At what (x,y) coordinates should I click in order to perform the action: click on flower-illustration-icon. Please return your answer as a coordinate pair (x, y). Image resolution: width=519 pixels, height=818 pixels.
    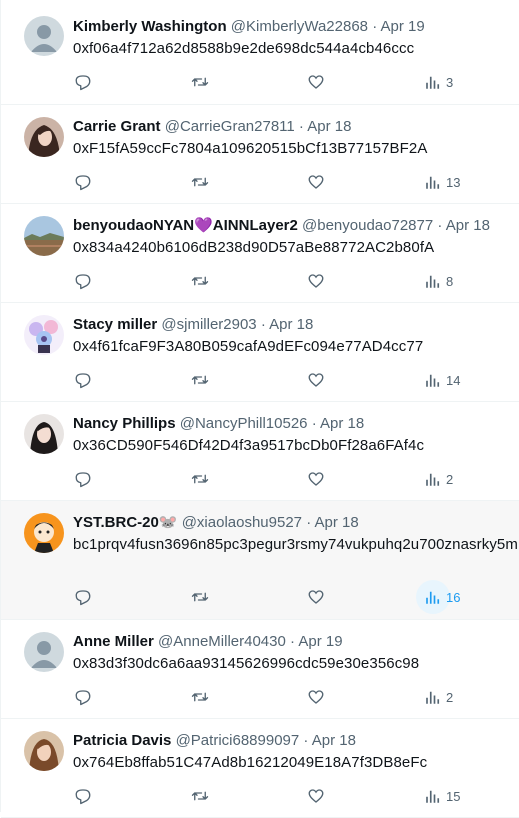
    Looking at the image, I should click on (44, 335).